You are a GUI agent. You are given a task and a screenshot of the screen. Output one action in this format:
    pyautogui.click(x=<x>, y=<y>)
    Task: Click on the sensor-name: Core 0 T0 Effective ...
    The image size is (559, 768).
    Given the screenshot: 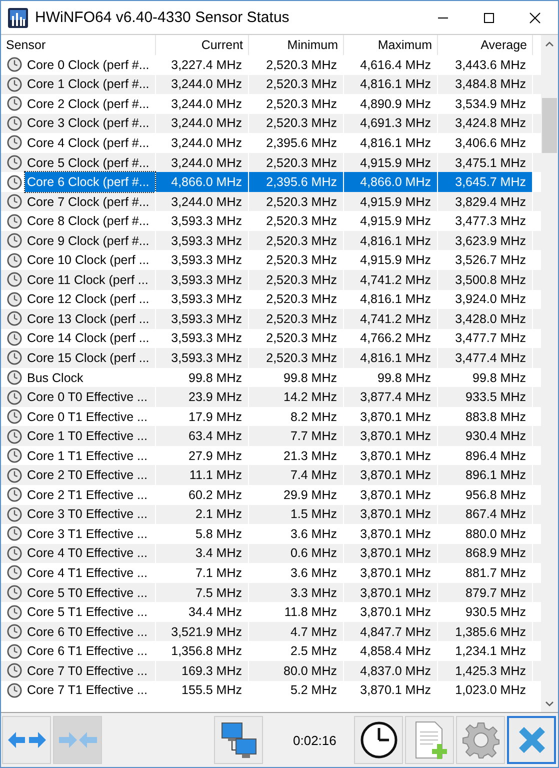 What is the action you would take?
    pyautogui.click(x=90, y=397)
    